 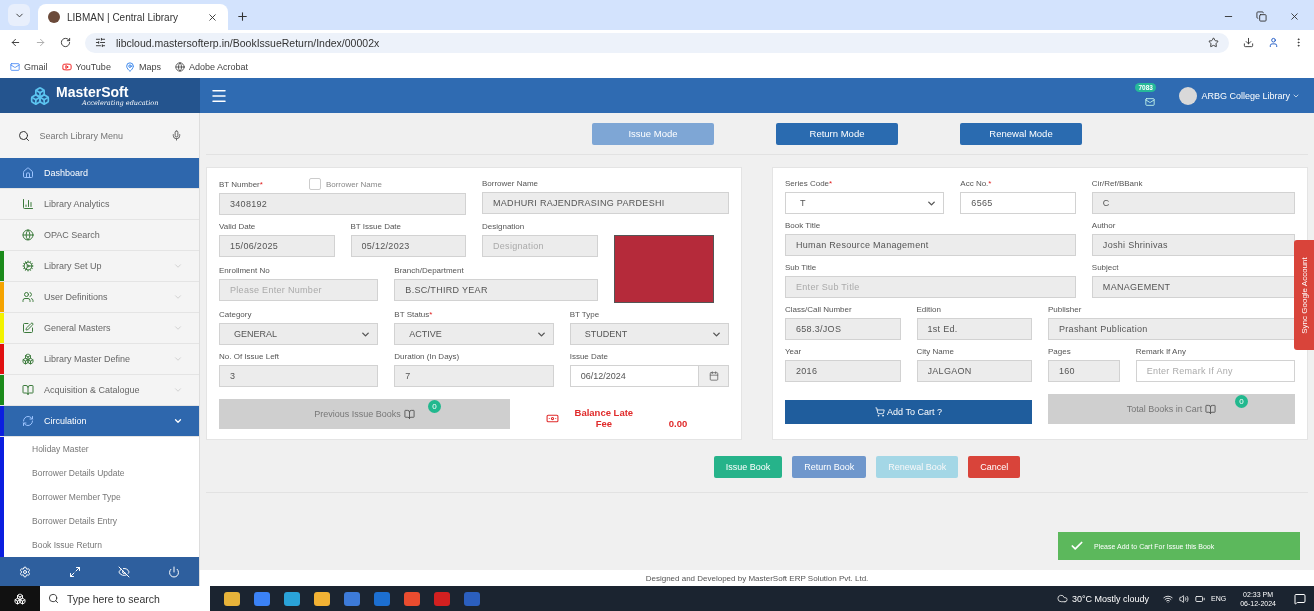 I want to click on user-menu: ARBG College Library, so click(x=1250, y=95).